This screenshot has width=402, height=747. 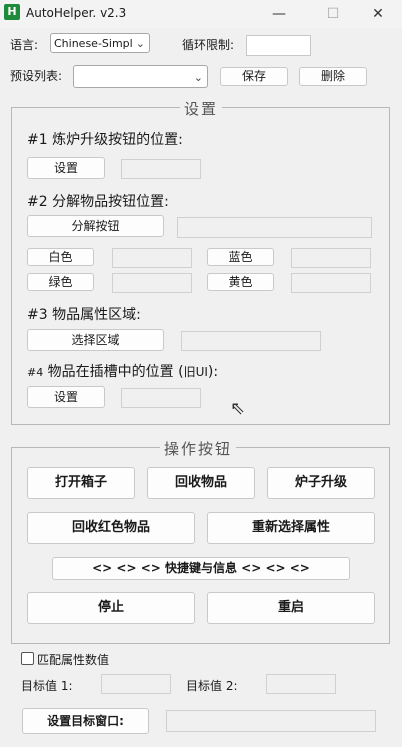 What do you see at coordinates (333, 14) in the screenshot?
I see `maximize-icon: ☐` at bounding box center [333, 14].